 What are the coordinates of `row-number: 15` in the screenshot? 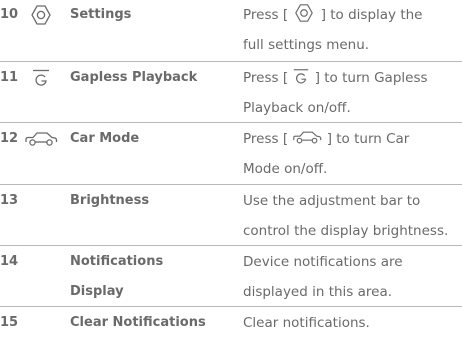 It's located at (9, 322).